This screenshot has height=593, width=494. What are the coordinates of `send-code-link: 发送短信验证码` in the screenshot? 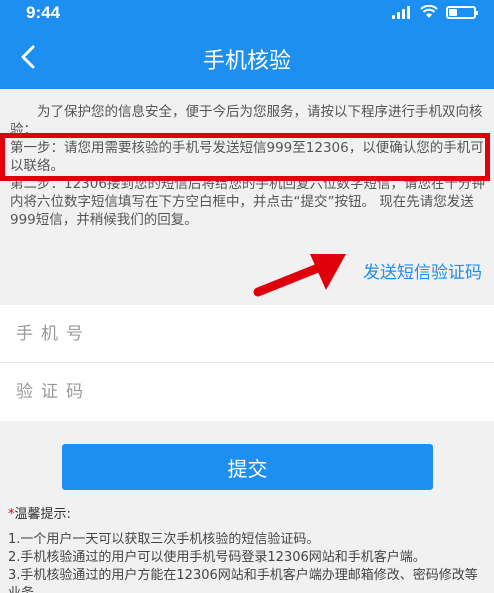 It's located at (422, 270).